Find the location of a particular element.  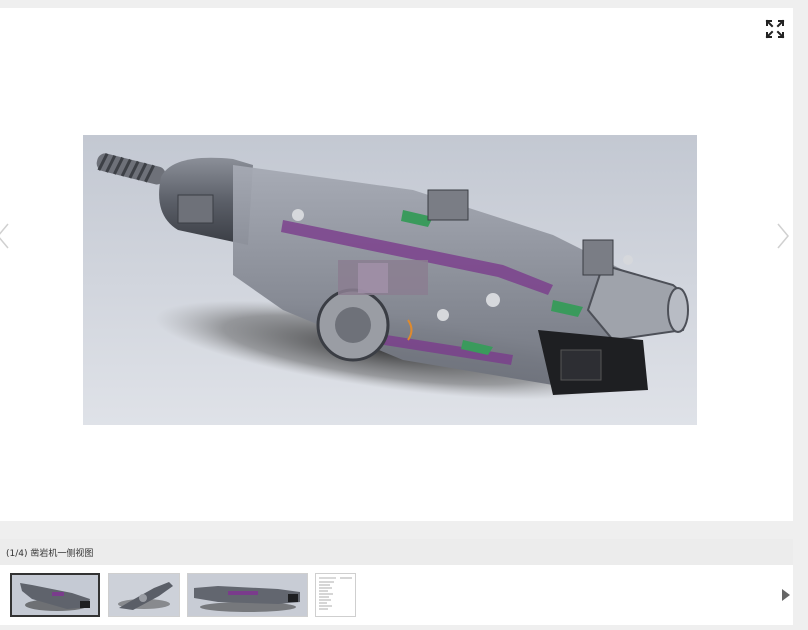

image-caption: (1/4) 凿岩机一侧视图 is located at coordinates (50, 554).